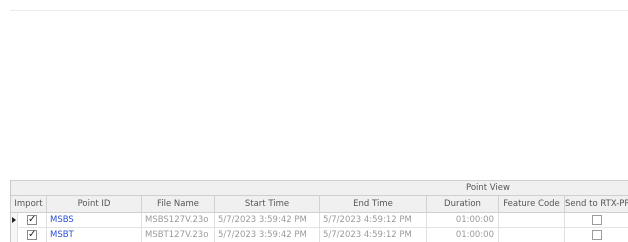  What do you see at coordinates (532, 204) in the screenshot?
I see `column-header-feature-code: Feature Code` at bounding box center [532, 204].